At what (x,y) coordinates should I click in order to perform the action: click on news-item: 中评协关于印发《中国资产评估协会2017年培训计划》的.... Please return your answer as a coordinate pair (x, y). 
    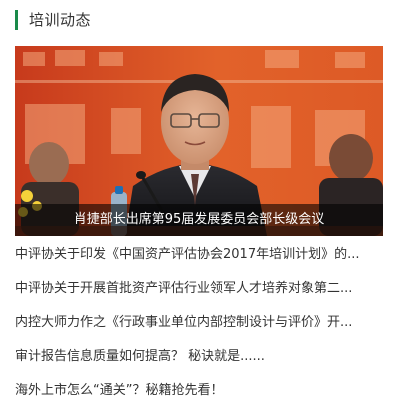
    Looking at the image, I should click on (199, 255).